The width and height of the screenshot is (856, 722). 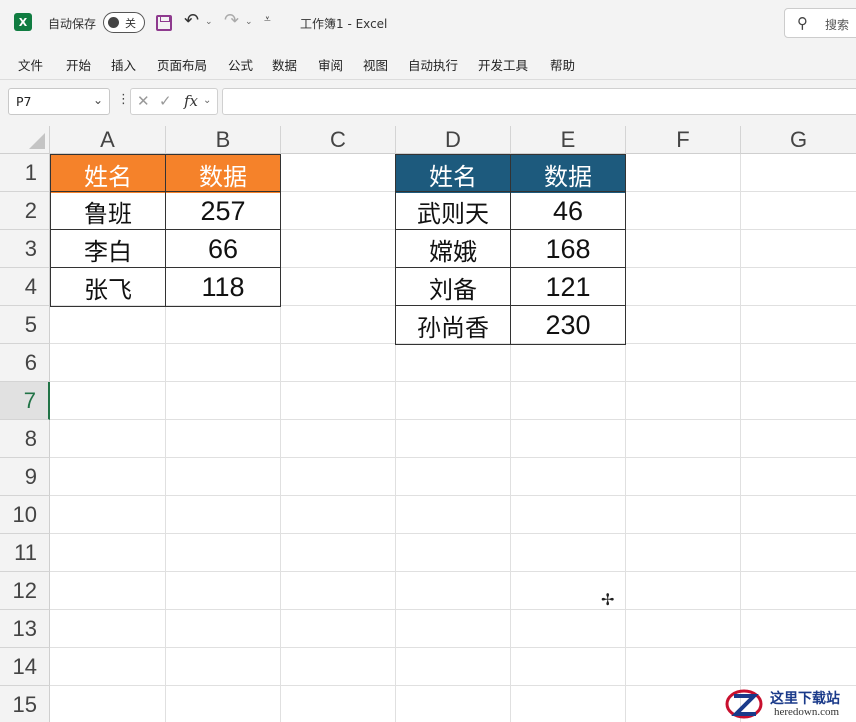 What do you see at coordinates (223, 249) in the screenshot?
I see `cell-b3: 66` at bounding box center [223, 249].